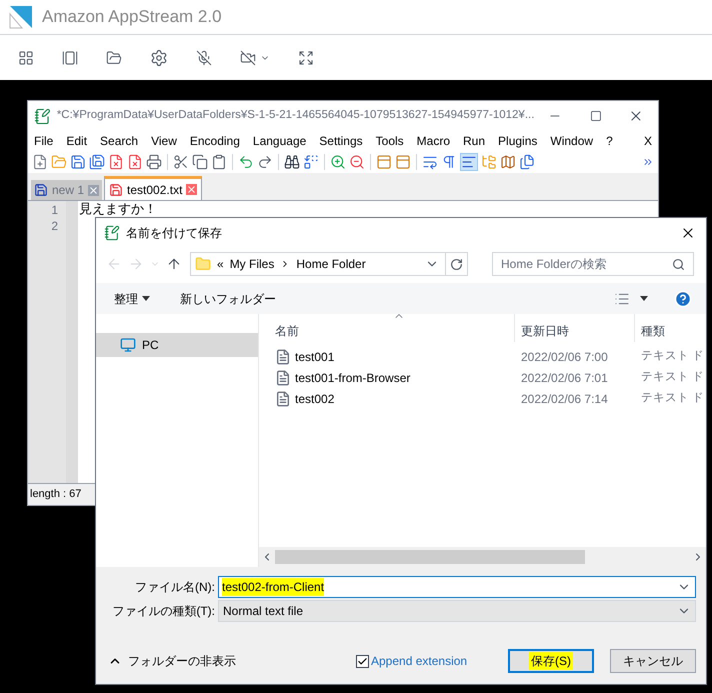 This screenshot has width=712, height=693. What do you see at coordinates (119, 141) in the screenshot?
I see `menu-item: Search` at bounding box center [119, 141].